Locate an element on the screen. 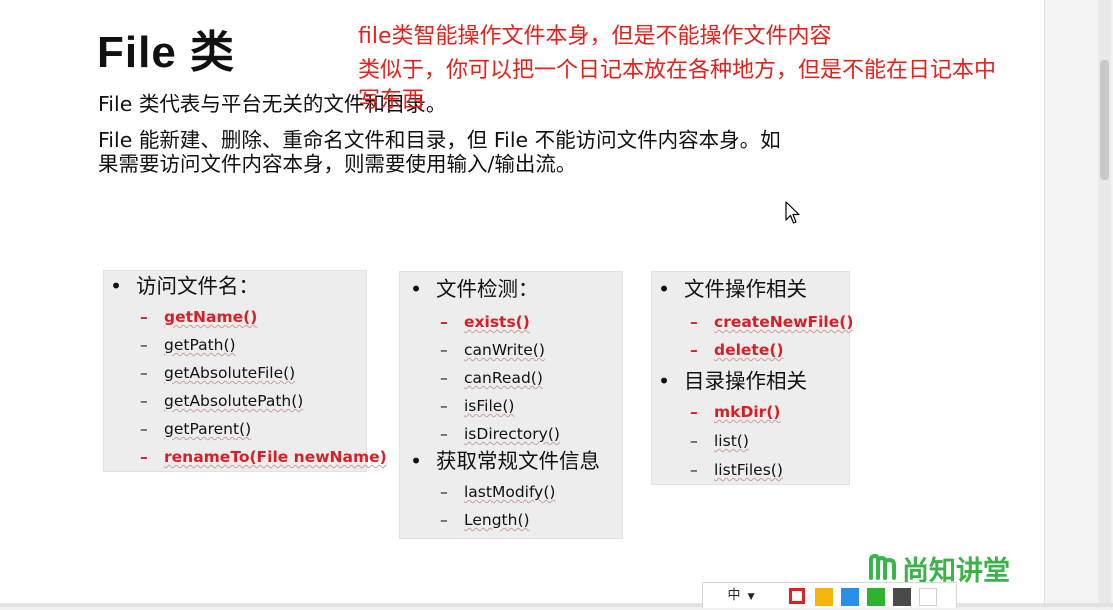  method-name: exists() is located at coordinates (497, 322).